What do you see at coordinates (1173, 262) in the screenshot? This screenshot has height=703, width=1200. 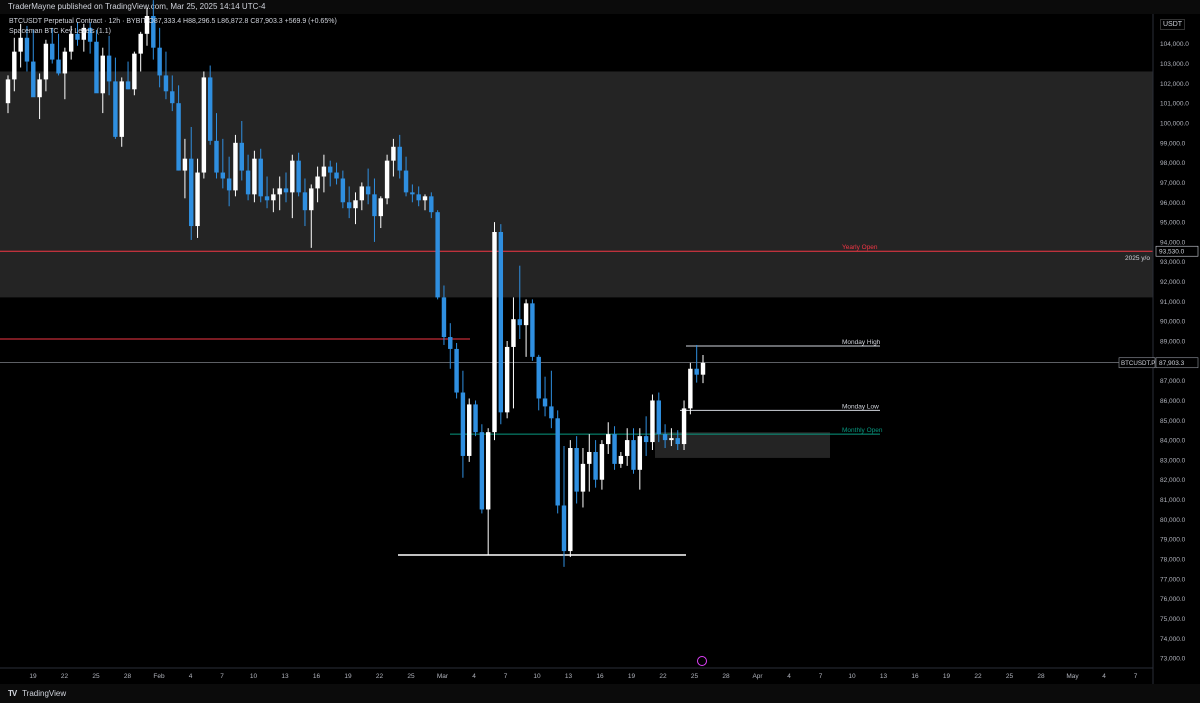 I see `price-tick-label: 93,000.0` at bounding box center [1173, 262].